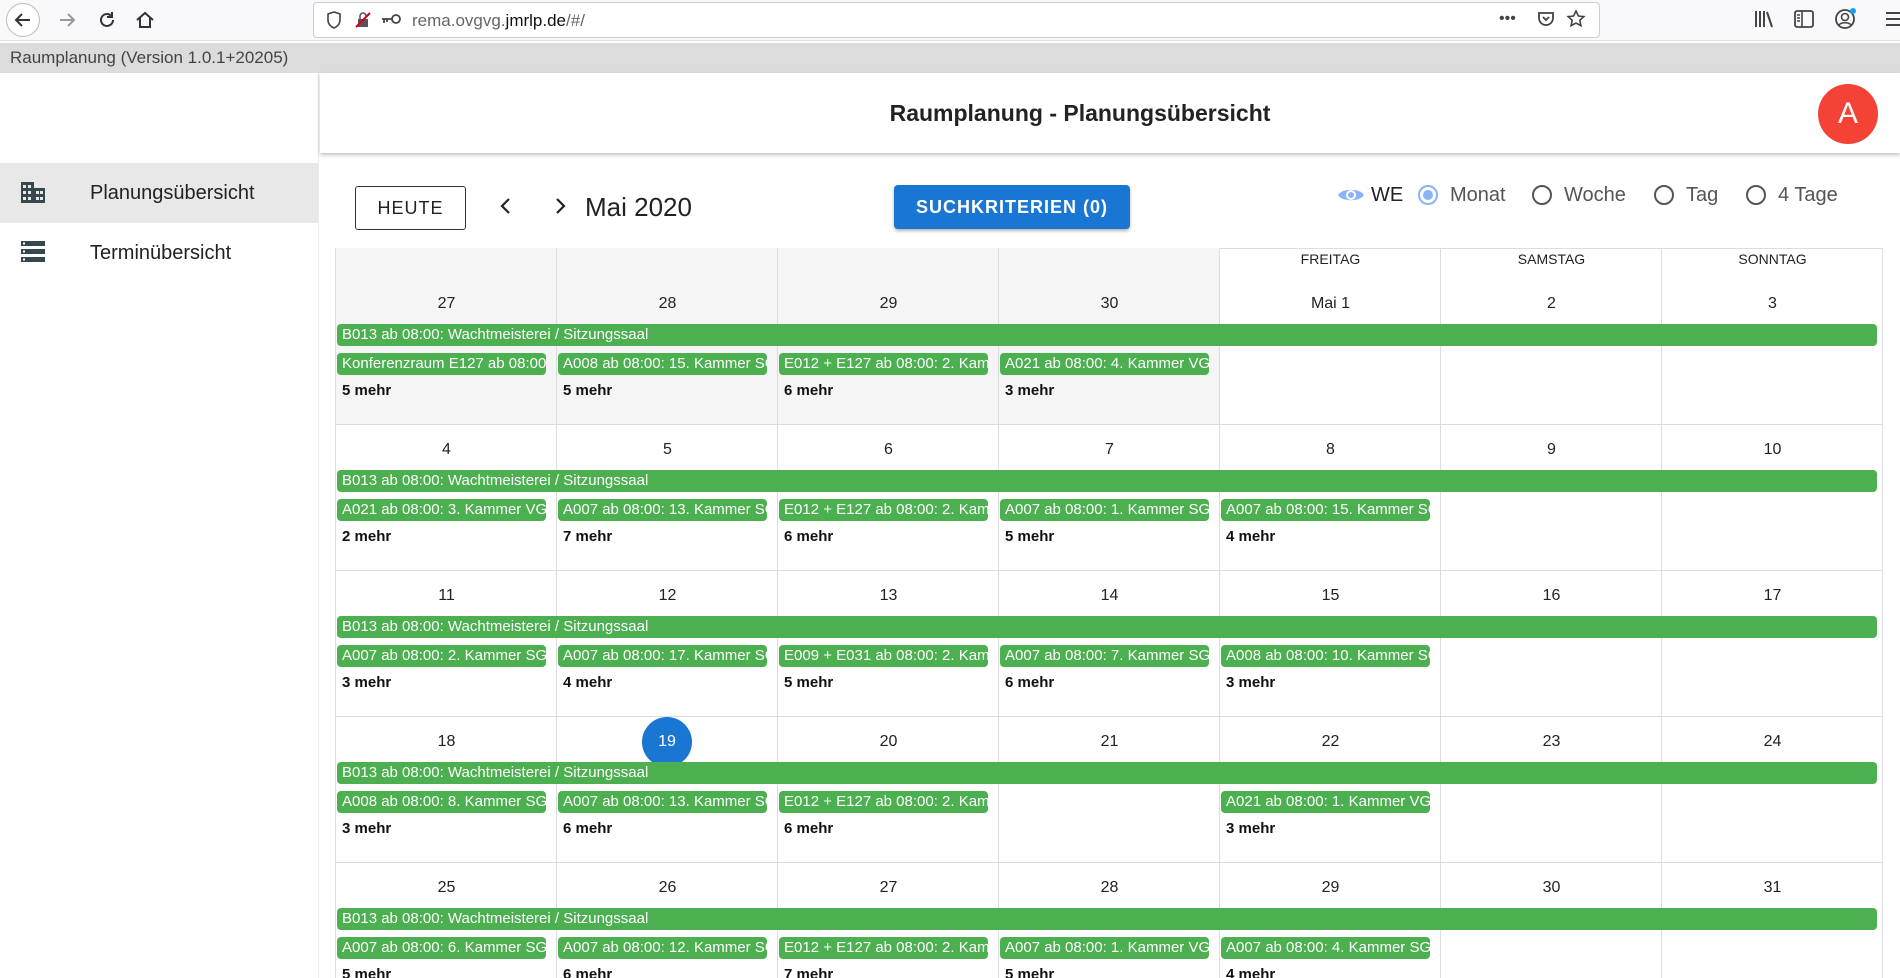  What do you see at coordinates (1104, 656) in the screenshot?
I see `calendar-event: A007 ab 08:00: 7. Kammer SG` at bounding box center [1104, 656].